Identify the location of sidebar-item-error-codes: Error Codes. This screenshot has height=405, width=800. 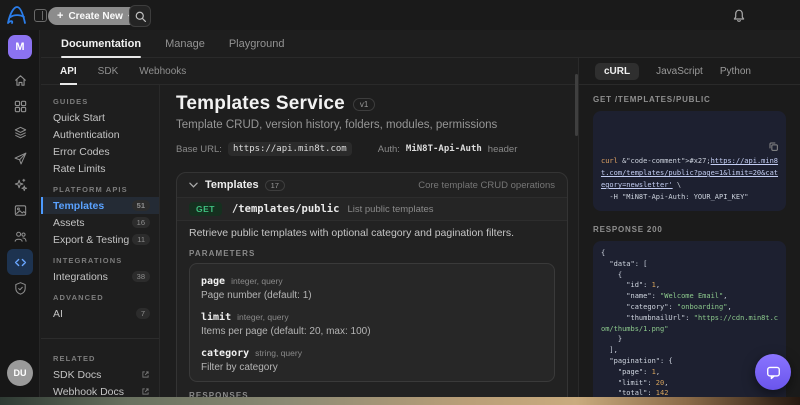
(100, 151).